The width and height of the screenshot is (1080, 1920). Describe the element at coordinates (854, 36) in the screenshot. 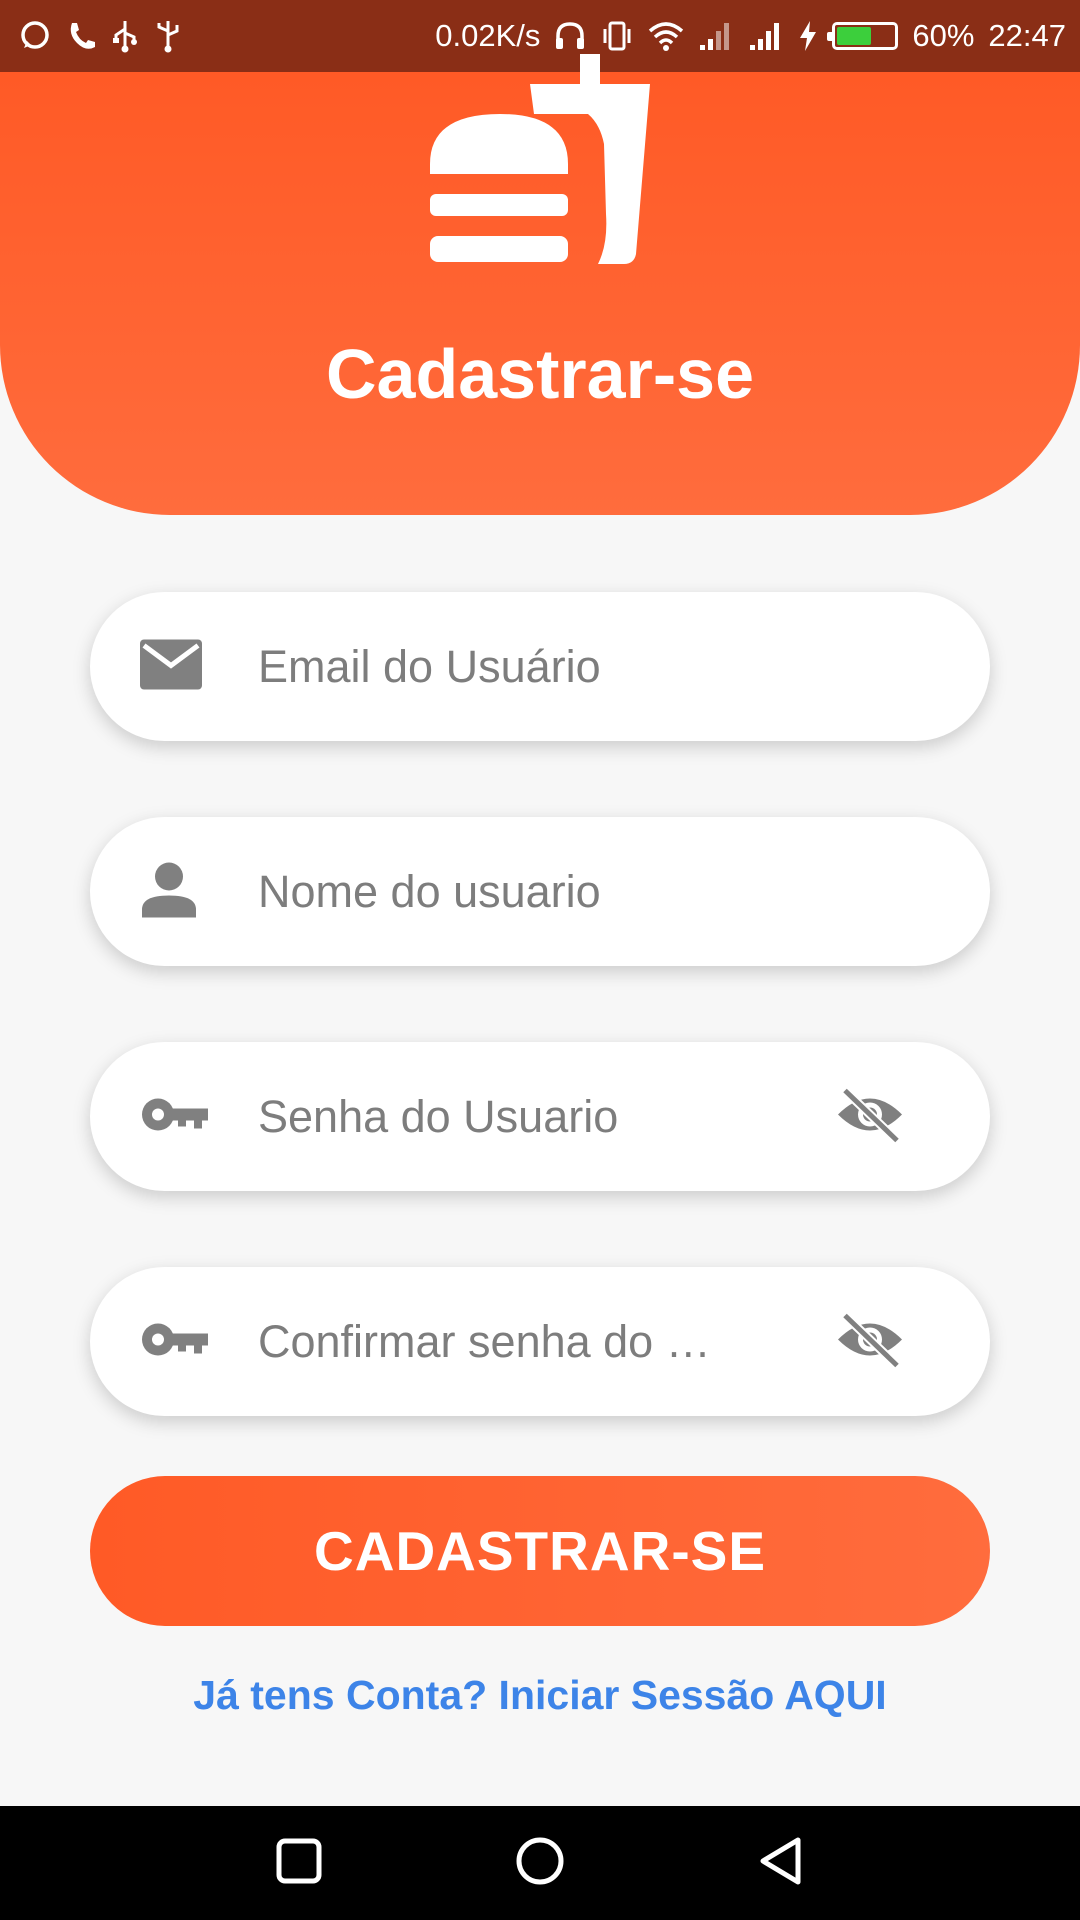

I see `battery-level` at that location.